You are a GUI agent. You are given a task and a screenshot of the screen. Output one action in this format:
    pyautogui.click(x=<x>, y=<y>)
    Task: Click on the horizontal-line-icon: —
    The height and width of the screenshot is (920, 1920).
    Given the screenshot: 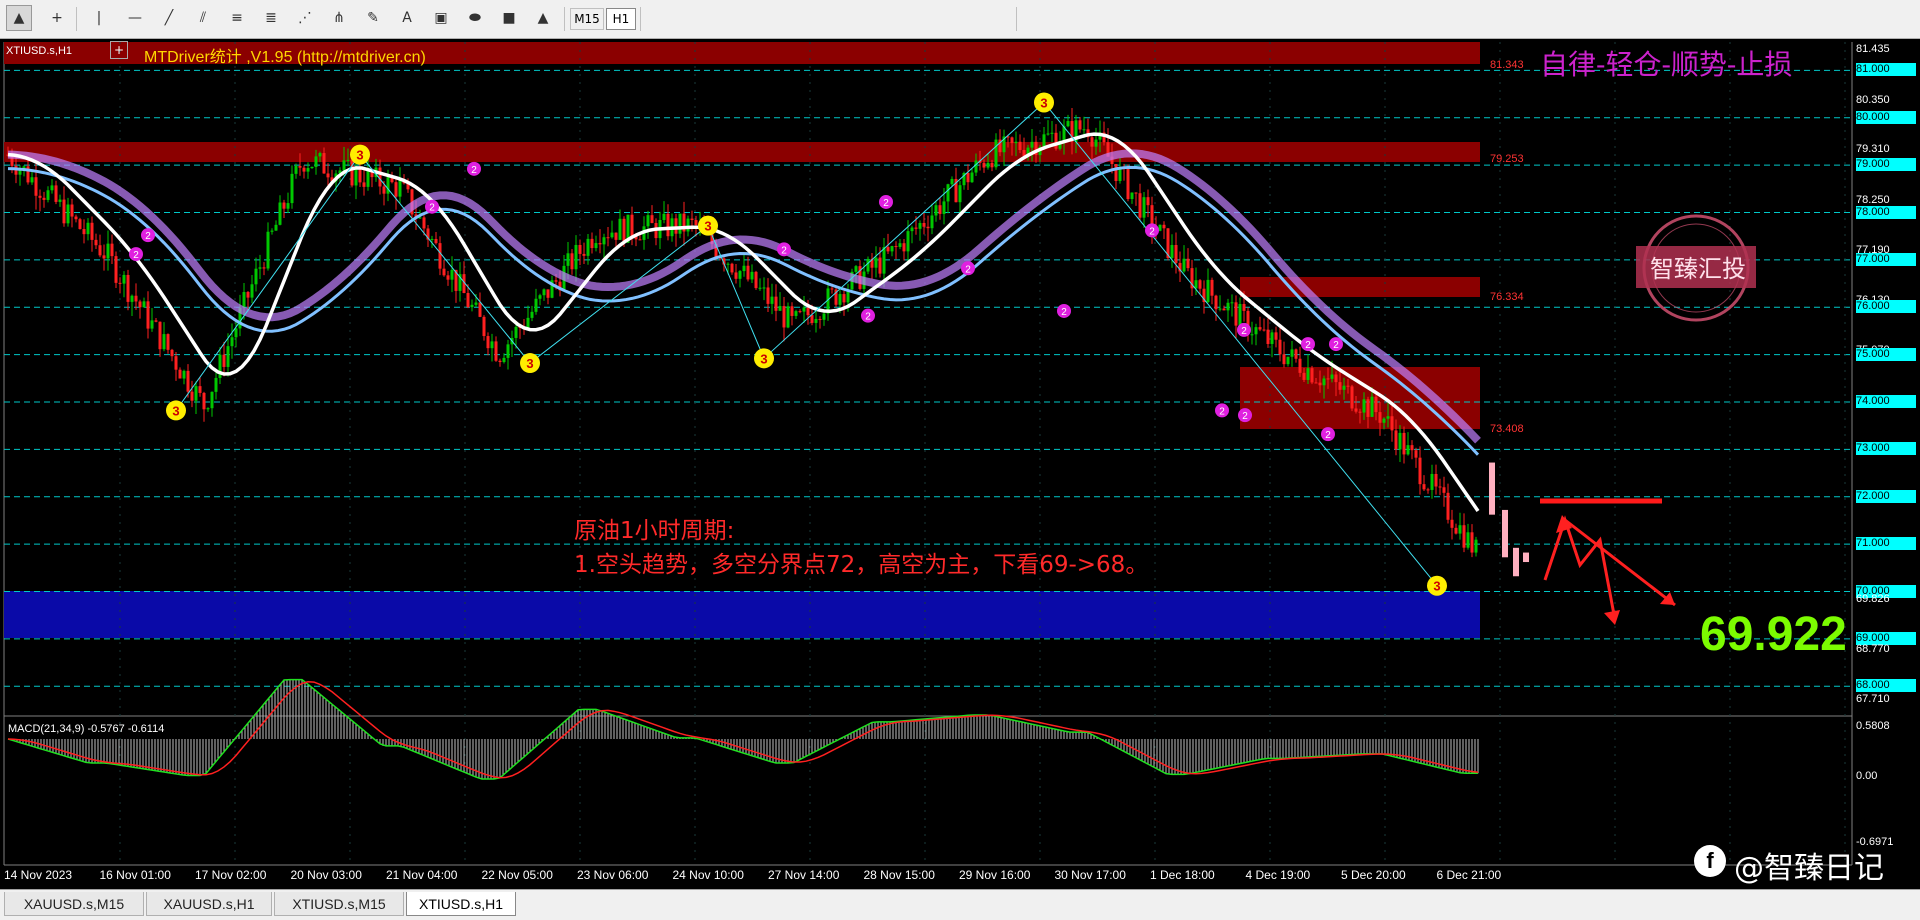 What is the action you would take?
    pyautogui.click(x=135, y=18)
    